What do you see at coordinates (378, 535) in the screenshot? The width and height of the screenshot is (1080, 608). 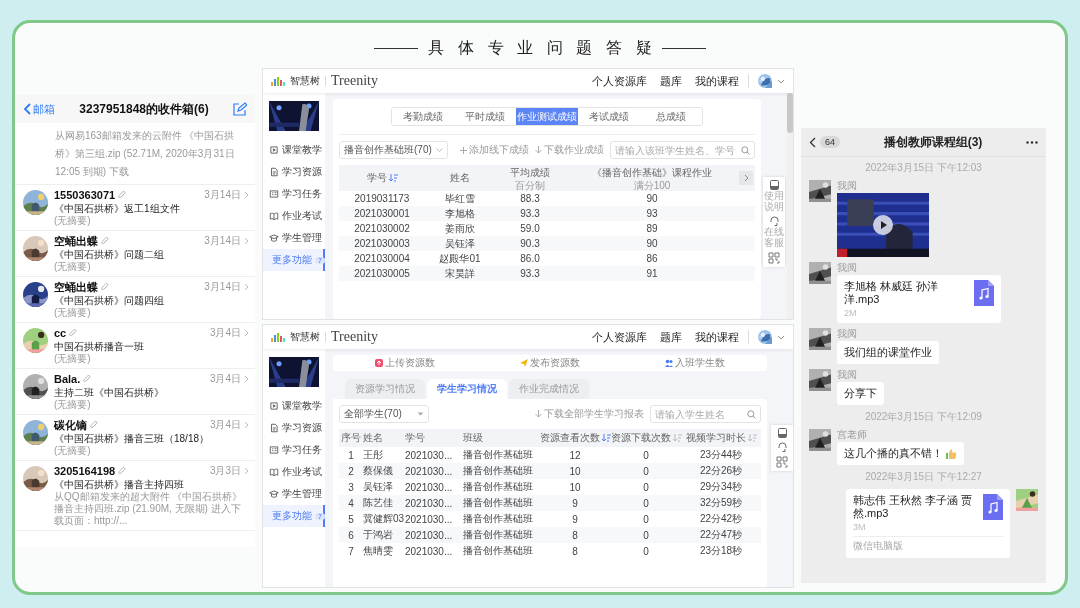 I see `table-cell-text: 于鸿岩` at bounding box center [378, 535].